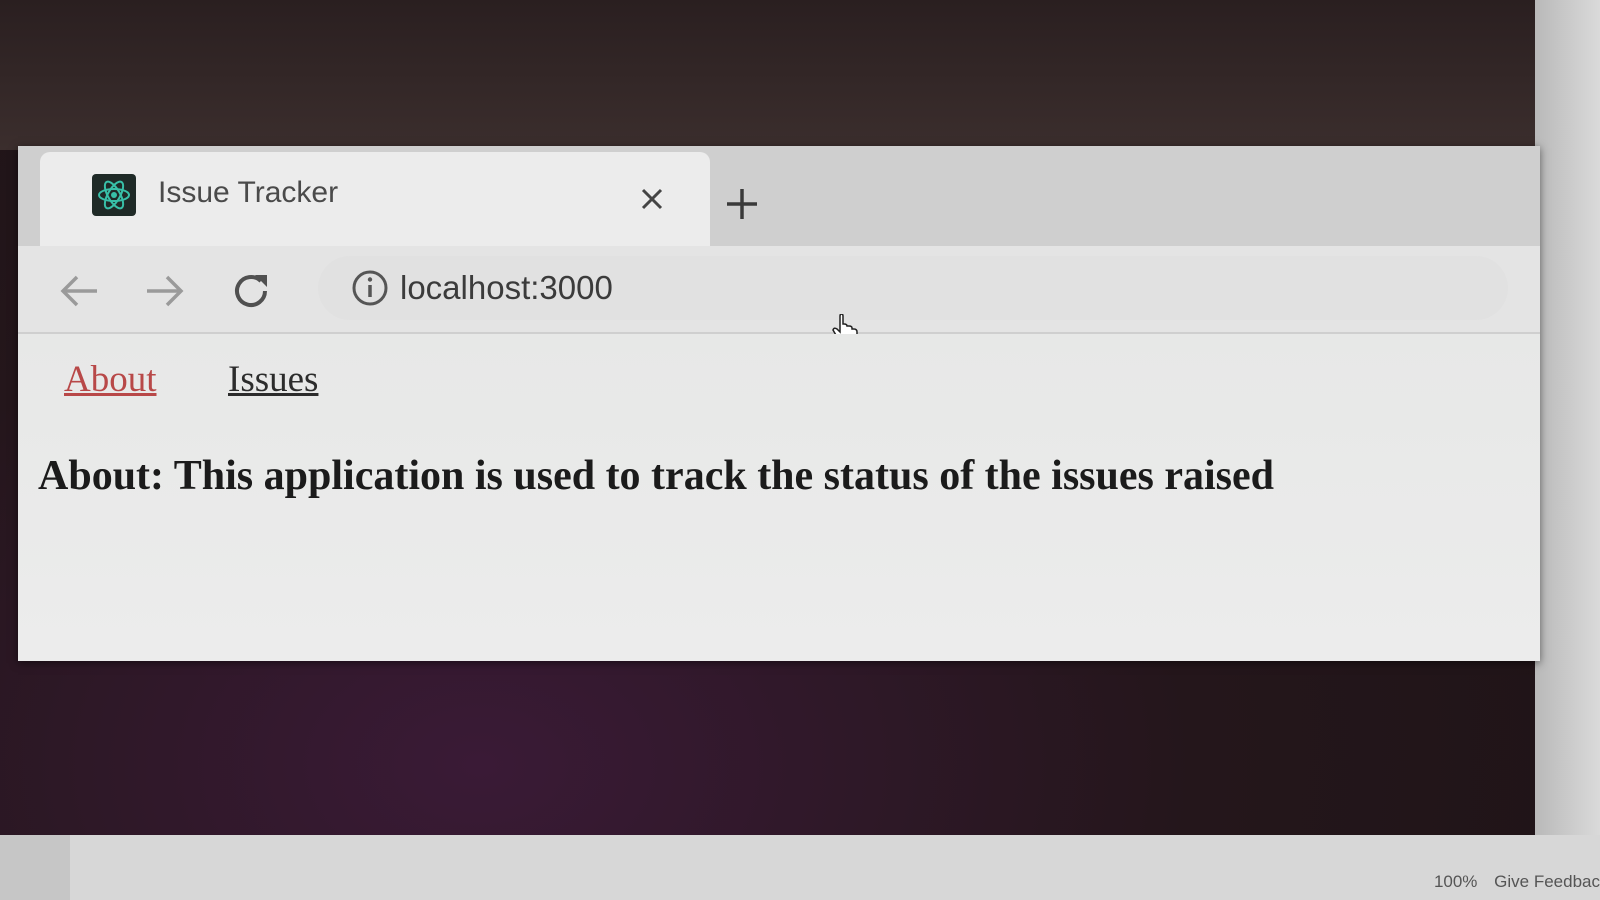 Image resolution: width=1600 pixels, height=900 pixels. Describe the element at coordinates (913, 288) in the screenshot. I see `address-bar: localhost:3000` at that location.